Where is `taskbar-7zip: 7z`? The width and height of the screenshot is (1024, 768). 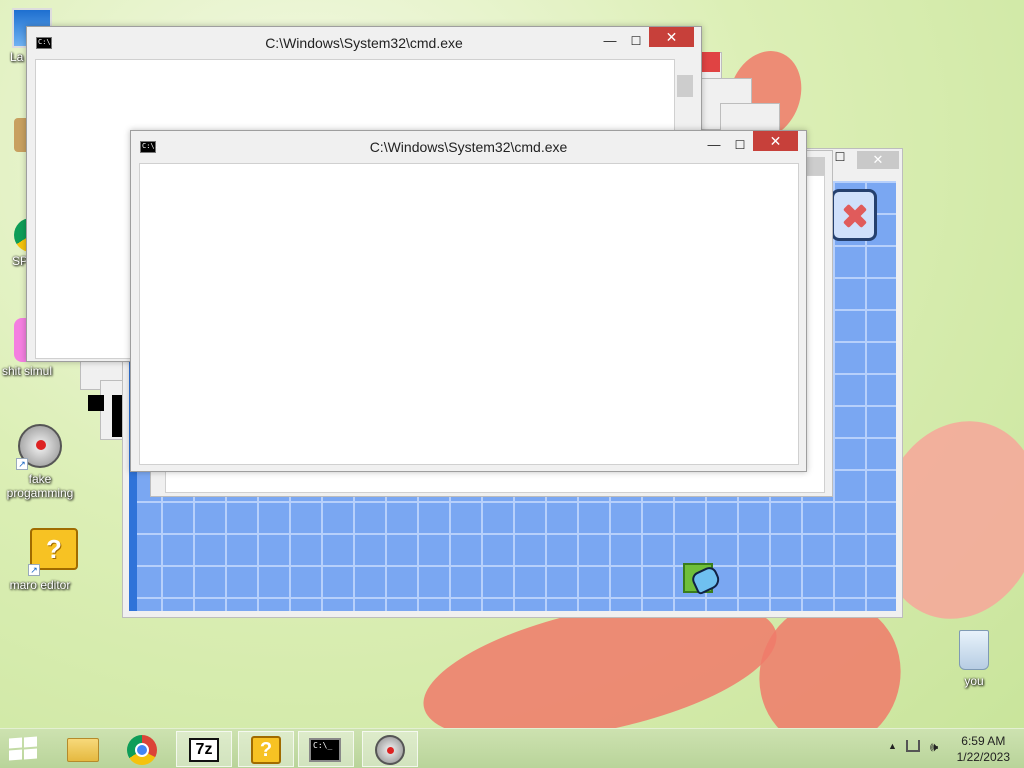 taskbar-7zip: 7z is located at coordinates (204, 749).